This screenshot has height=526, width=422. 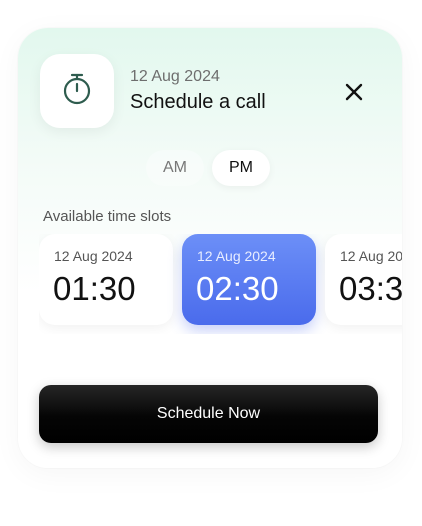 What do you see at coordinates (175, 76) in the screenshot?
I see `header-date: 12 Aug 2024` at bounding box center [175, 76].